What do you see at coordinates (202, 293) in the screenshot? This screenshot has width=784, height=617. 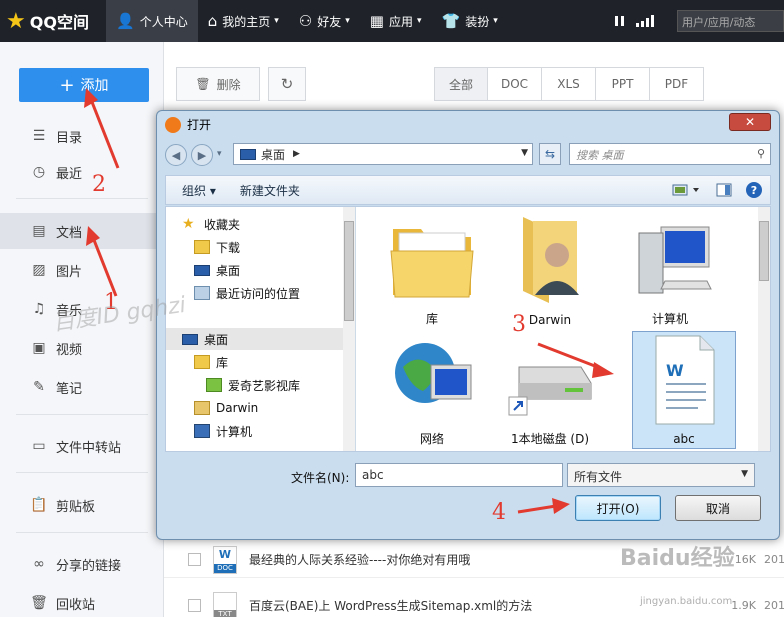 I see `recent-places-icon` at bounding box center [202, 293].